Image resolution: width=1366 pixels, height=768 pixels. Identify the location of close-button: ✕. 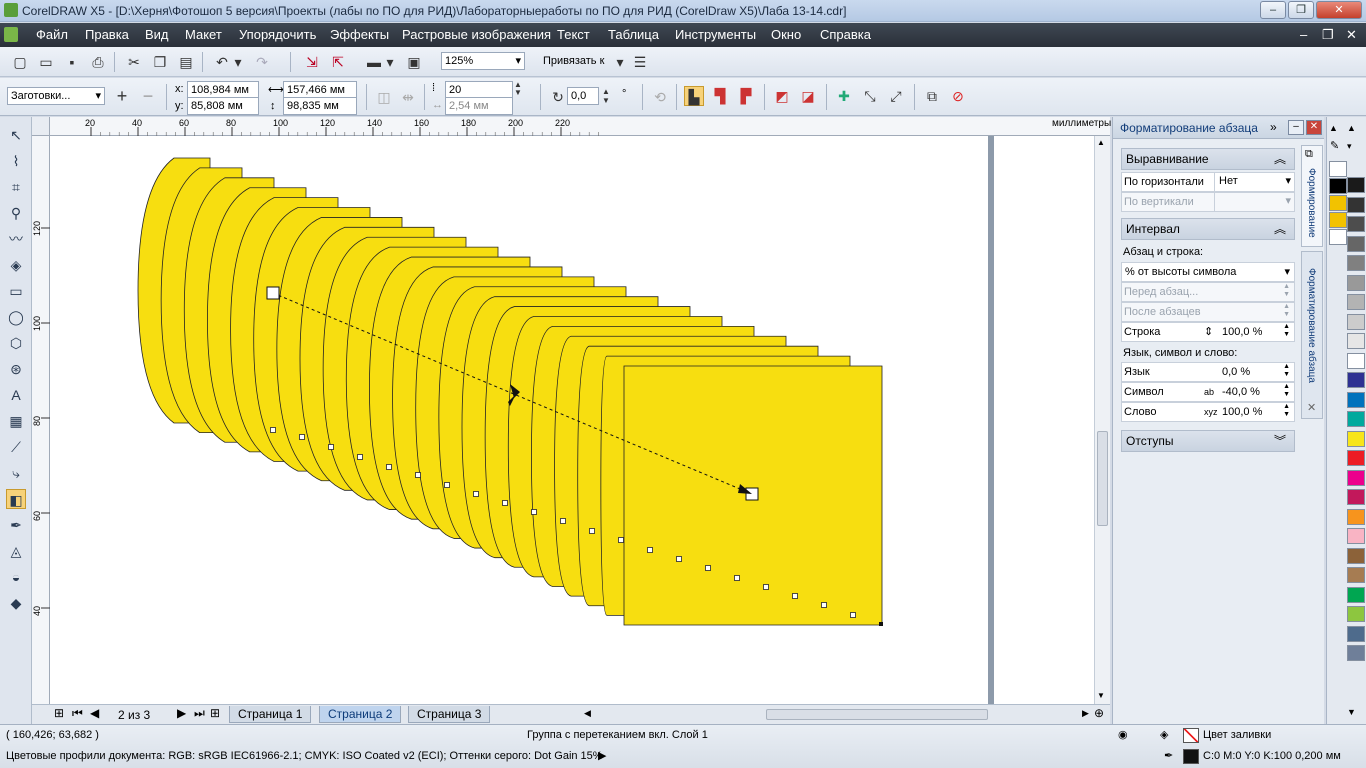
(1339, 10).